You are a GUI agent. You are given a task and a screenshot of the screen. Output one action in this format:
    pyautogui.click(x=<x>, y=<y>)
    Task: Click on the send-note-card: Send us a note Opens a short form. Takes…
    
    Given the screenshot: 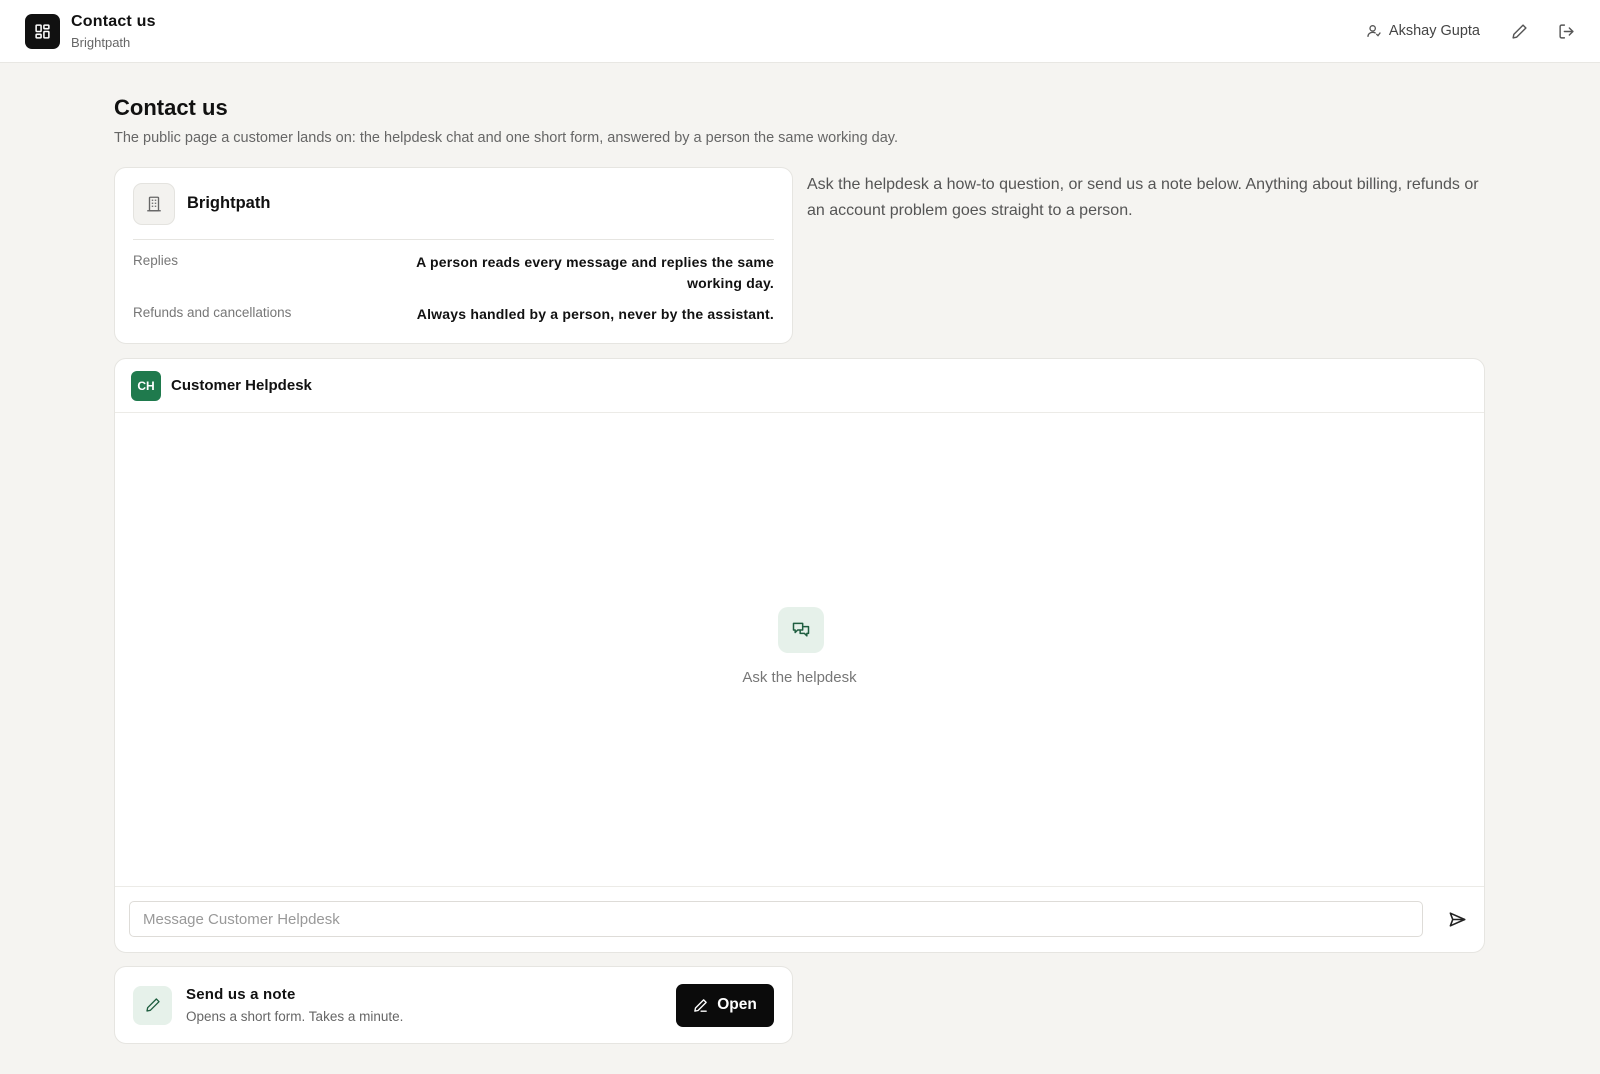 What is the action you would take?
    pyautogui.click(x=453, y=1005)
    